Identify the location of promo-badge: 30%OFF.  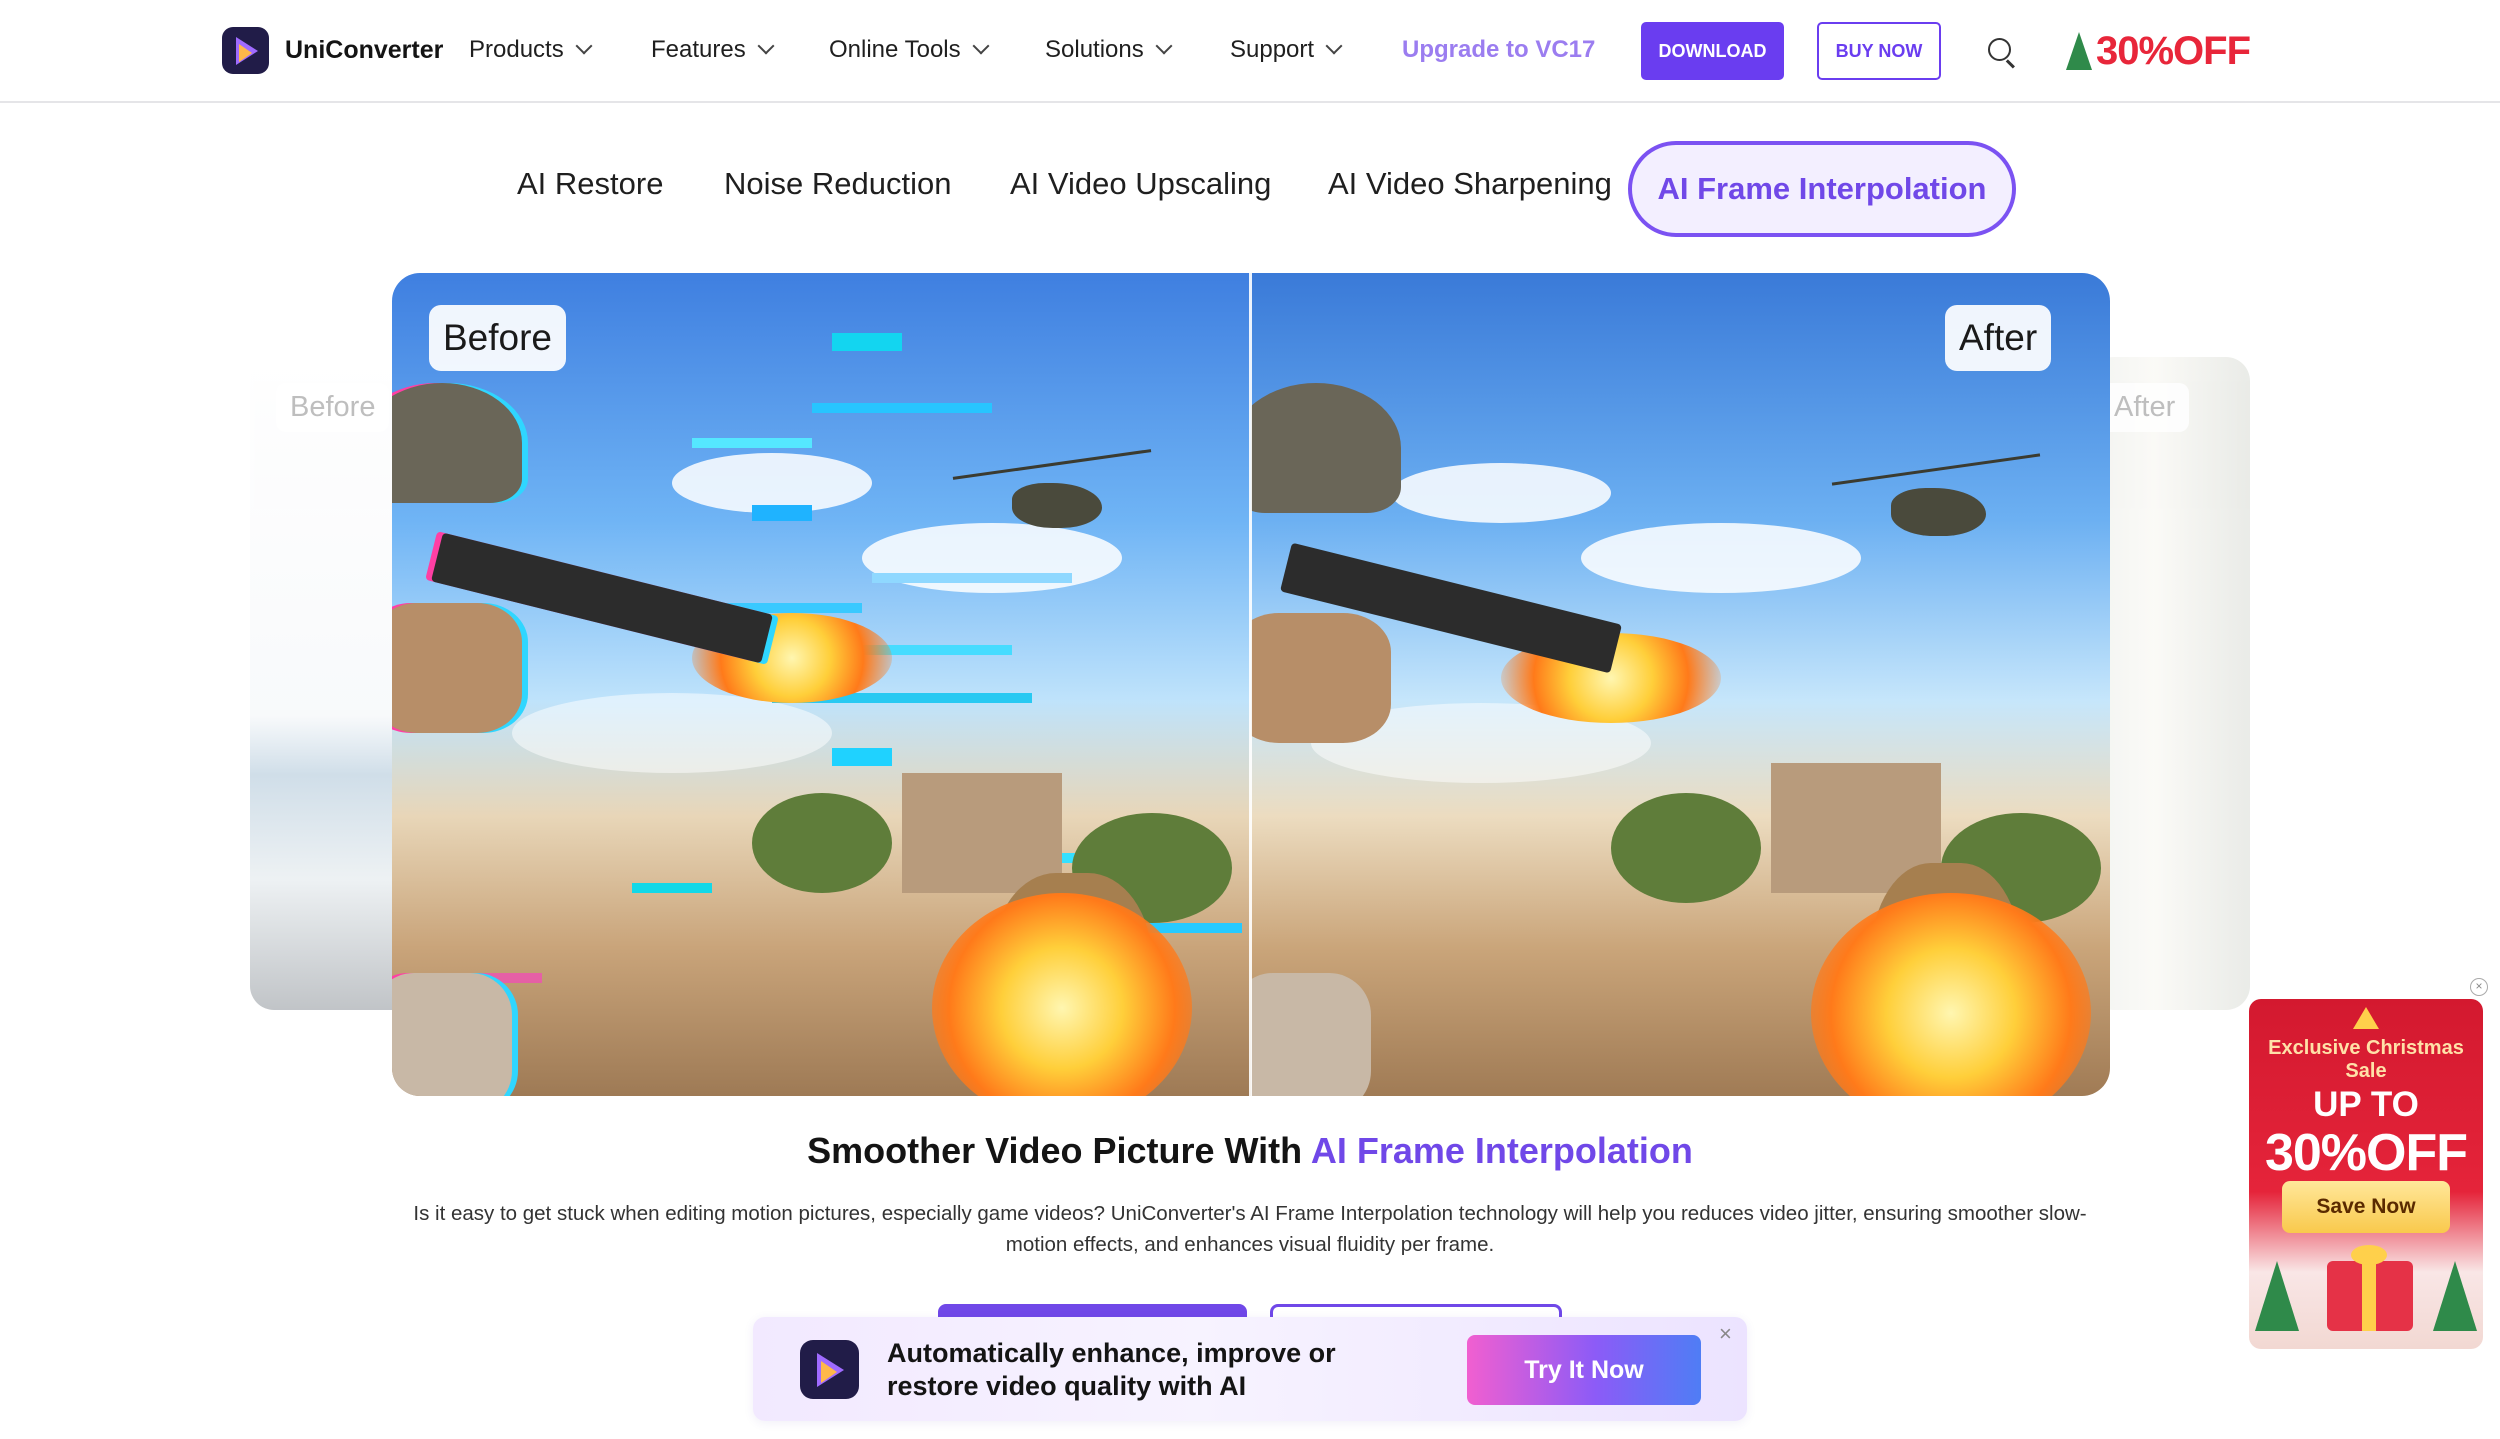
(2158, 51).